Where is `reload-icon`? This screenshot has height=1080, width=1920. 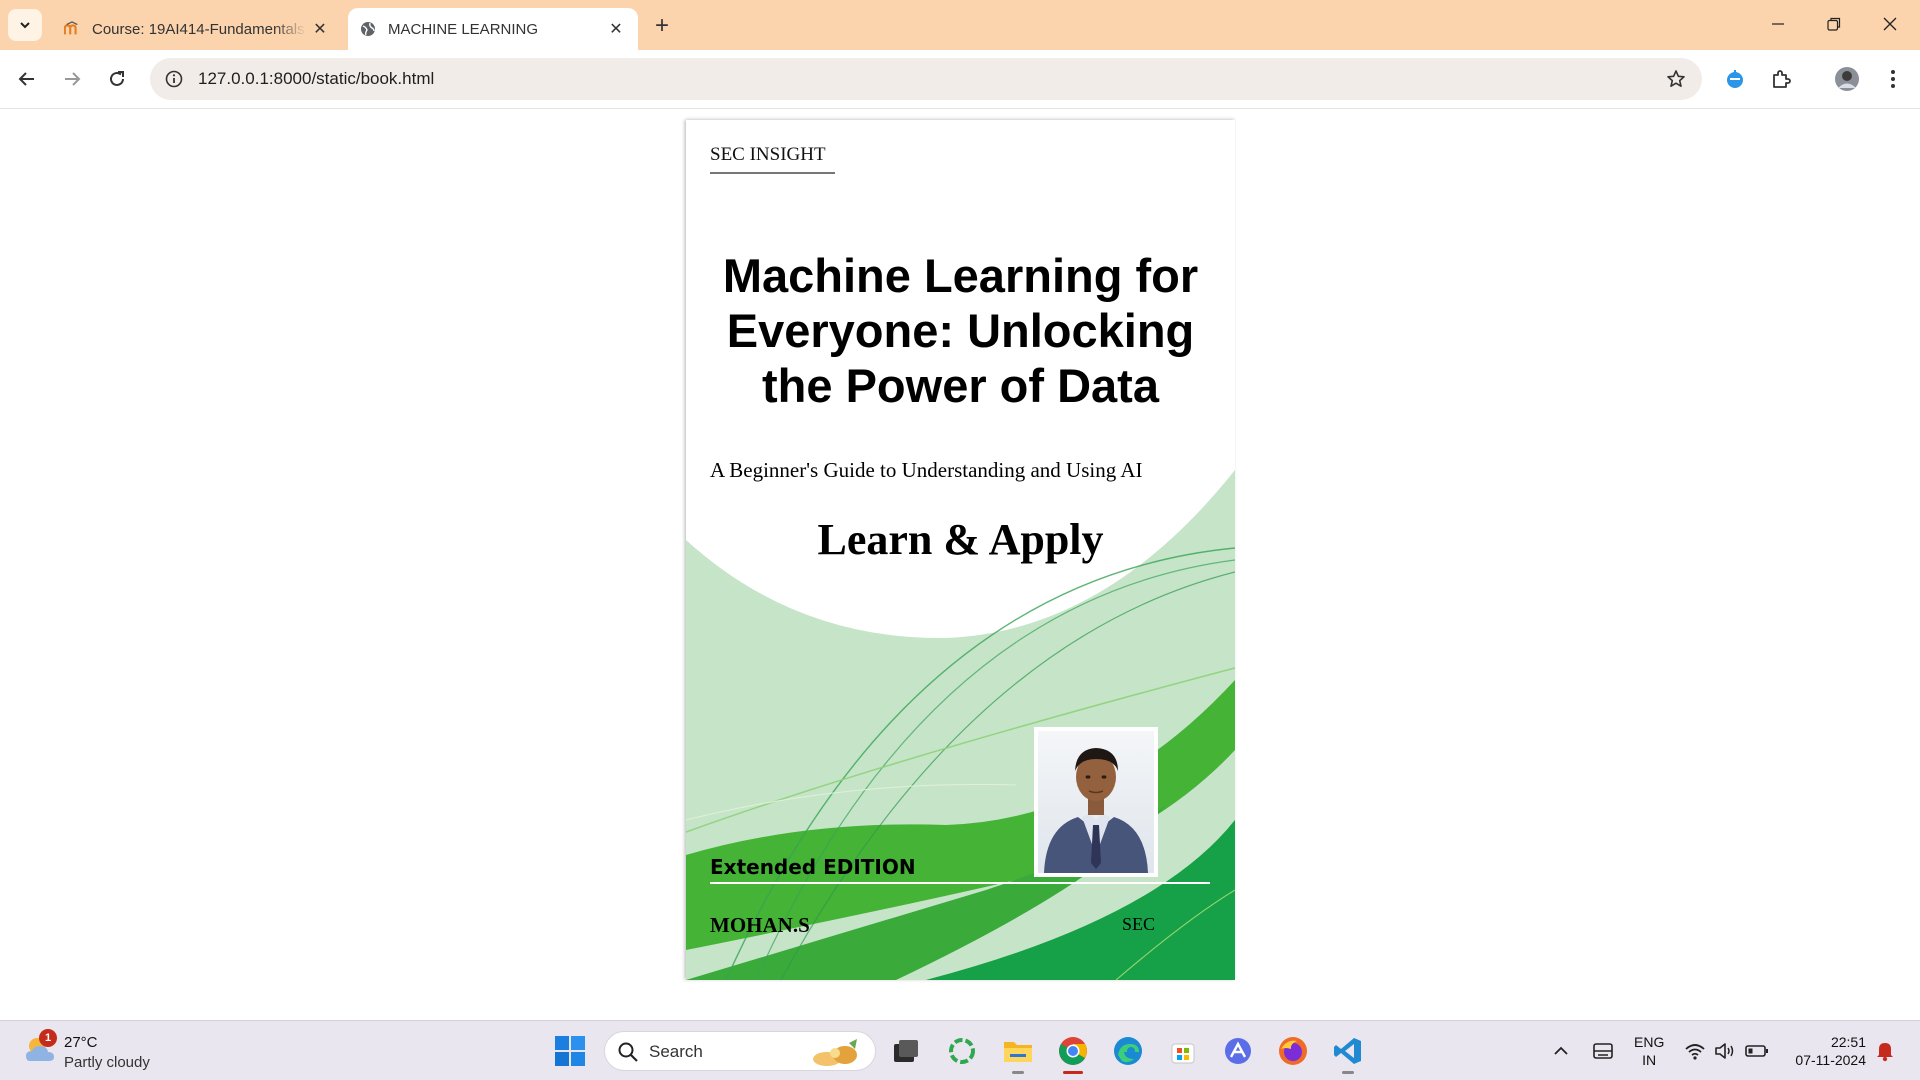 reload-icon is located at coordinates (117, 78).